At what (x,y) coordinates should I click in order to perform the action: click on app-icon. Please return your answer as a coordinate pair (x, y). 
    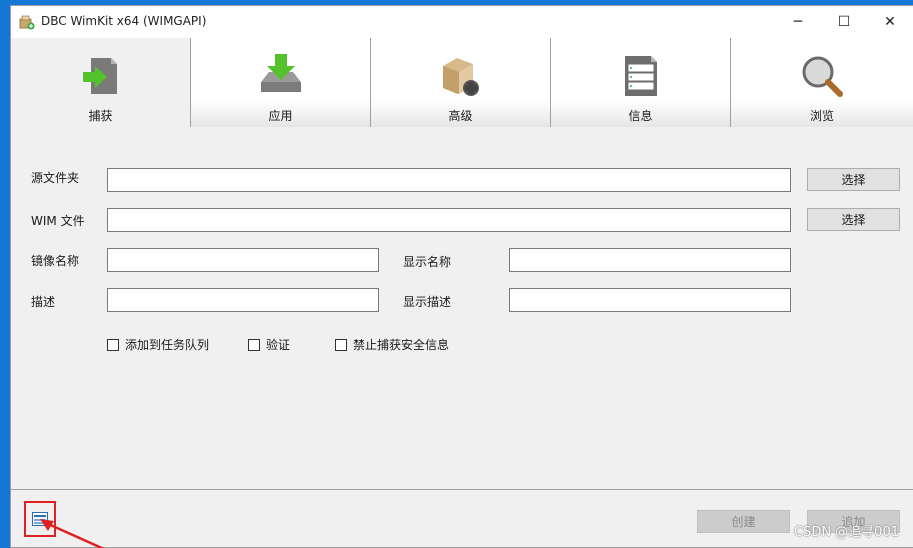
    Looking at the image, I should click on (27, 22).